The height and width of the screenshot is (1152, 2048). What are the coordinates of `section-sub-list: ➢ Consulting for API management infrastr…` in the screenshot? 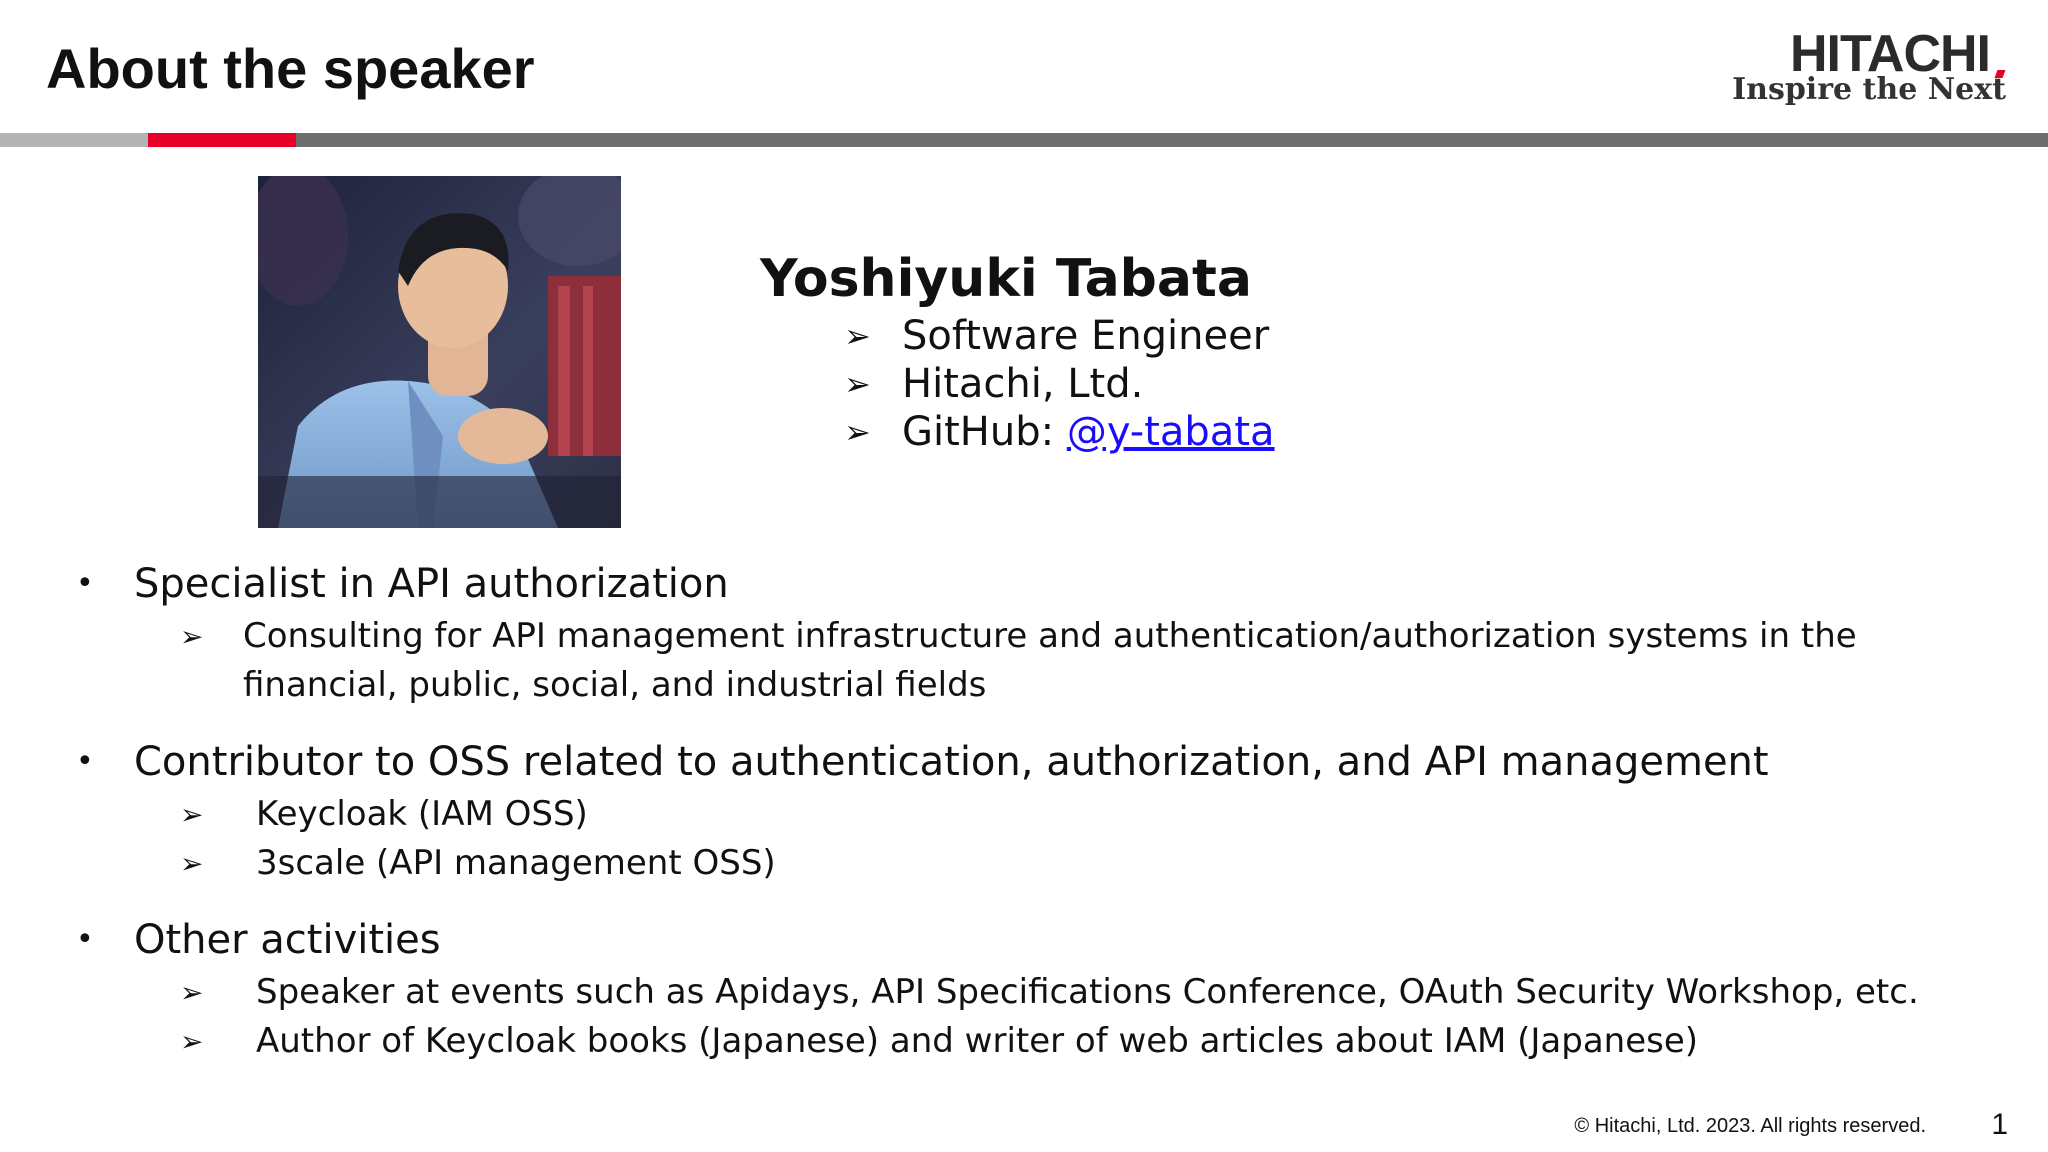 It's located at (1024, 661).